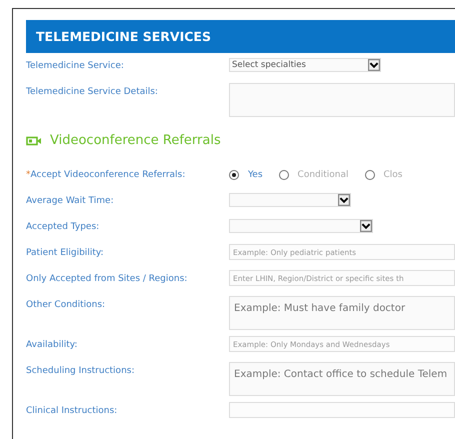  What do you see at coordinates (52, 344) in the screenshot?
I see `field-label: Availability:` at bounding box center [52, 344].